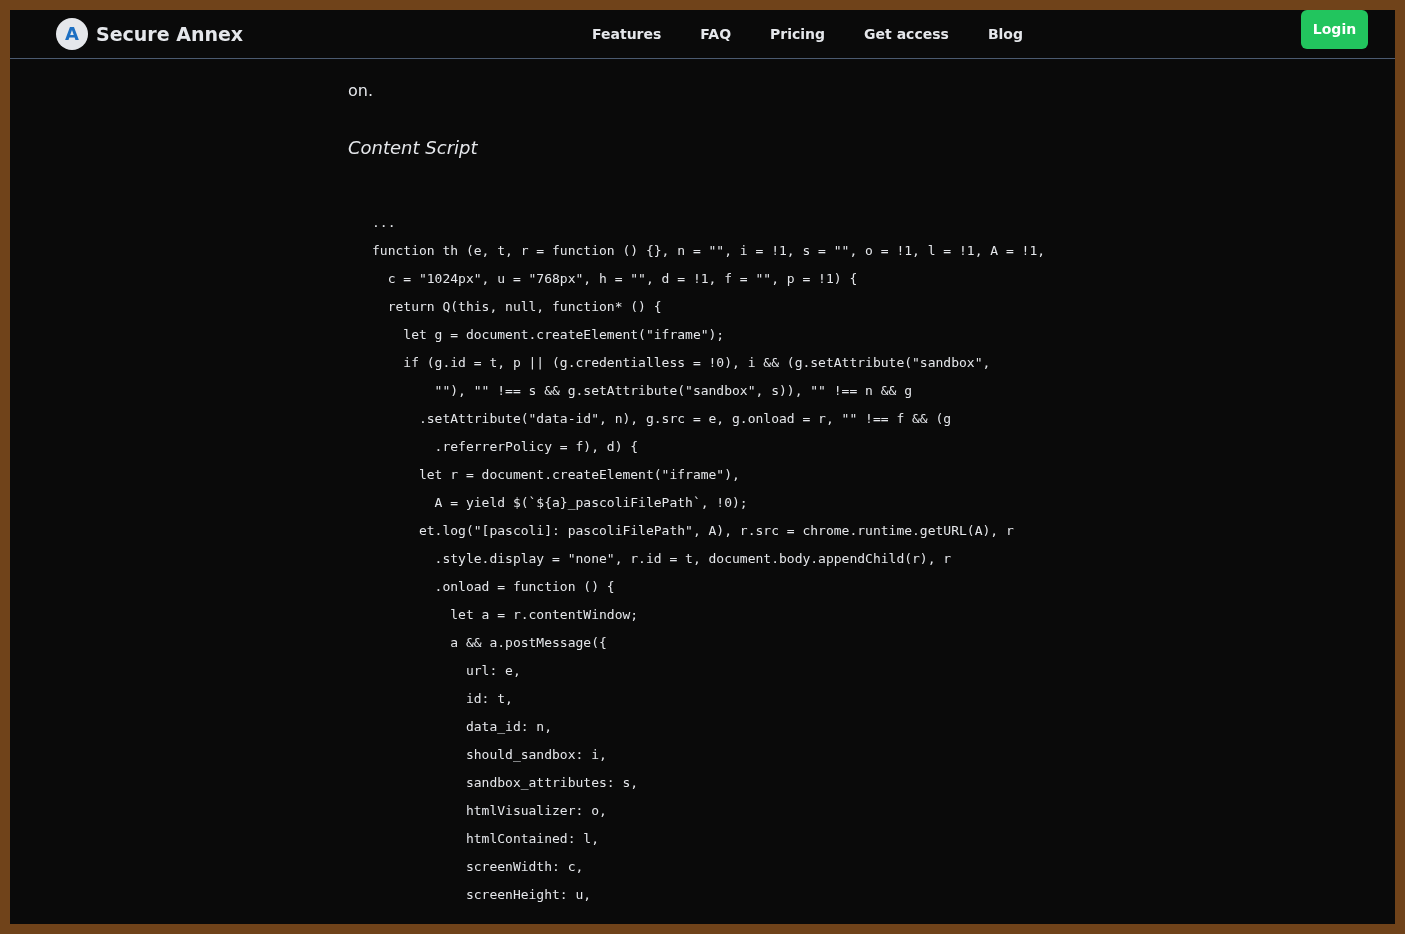 This screenshot has height=934, width=1405. What do you see at coordinates (528, 895) in the screenshot?
I see `code-line: screenHeight: u,` at bounding box center [528, 895].